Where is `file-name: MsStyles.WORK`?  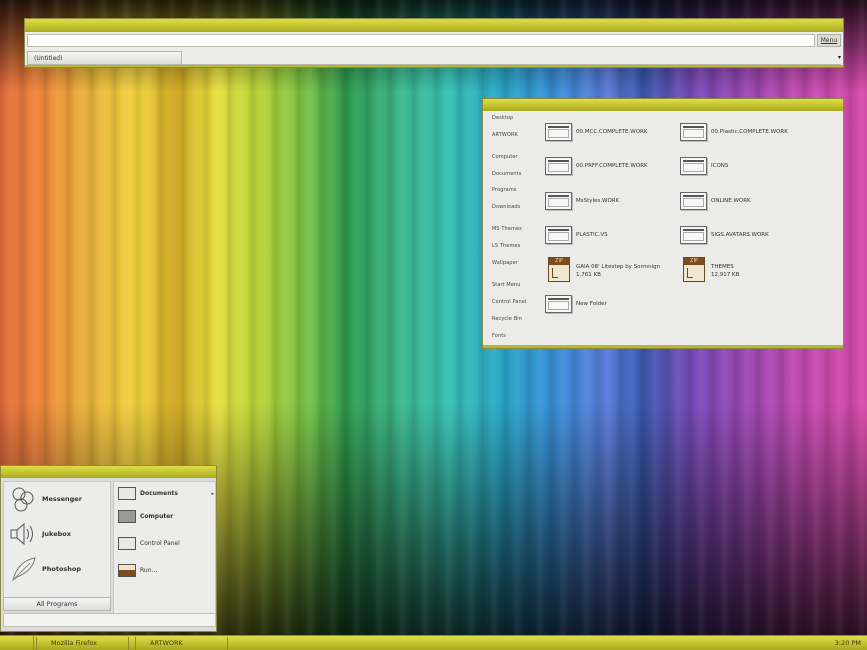
file-name: MsStyles.WORK is located at coordinates (598, 201).